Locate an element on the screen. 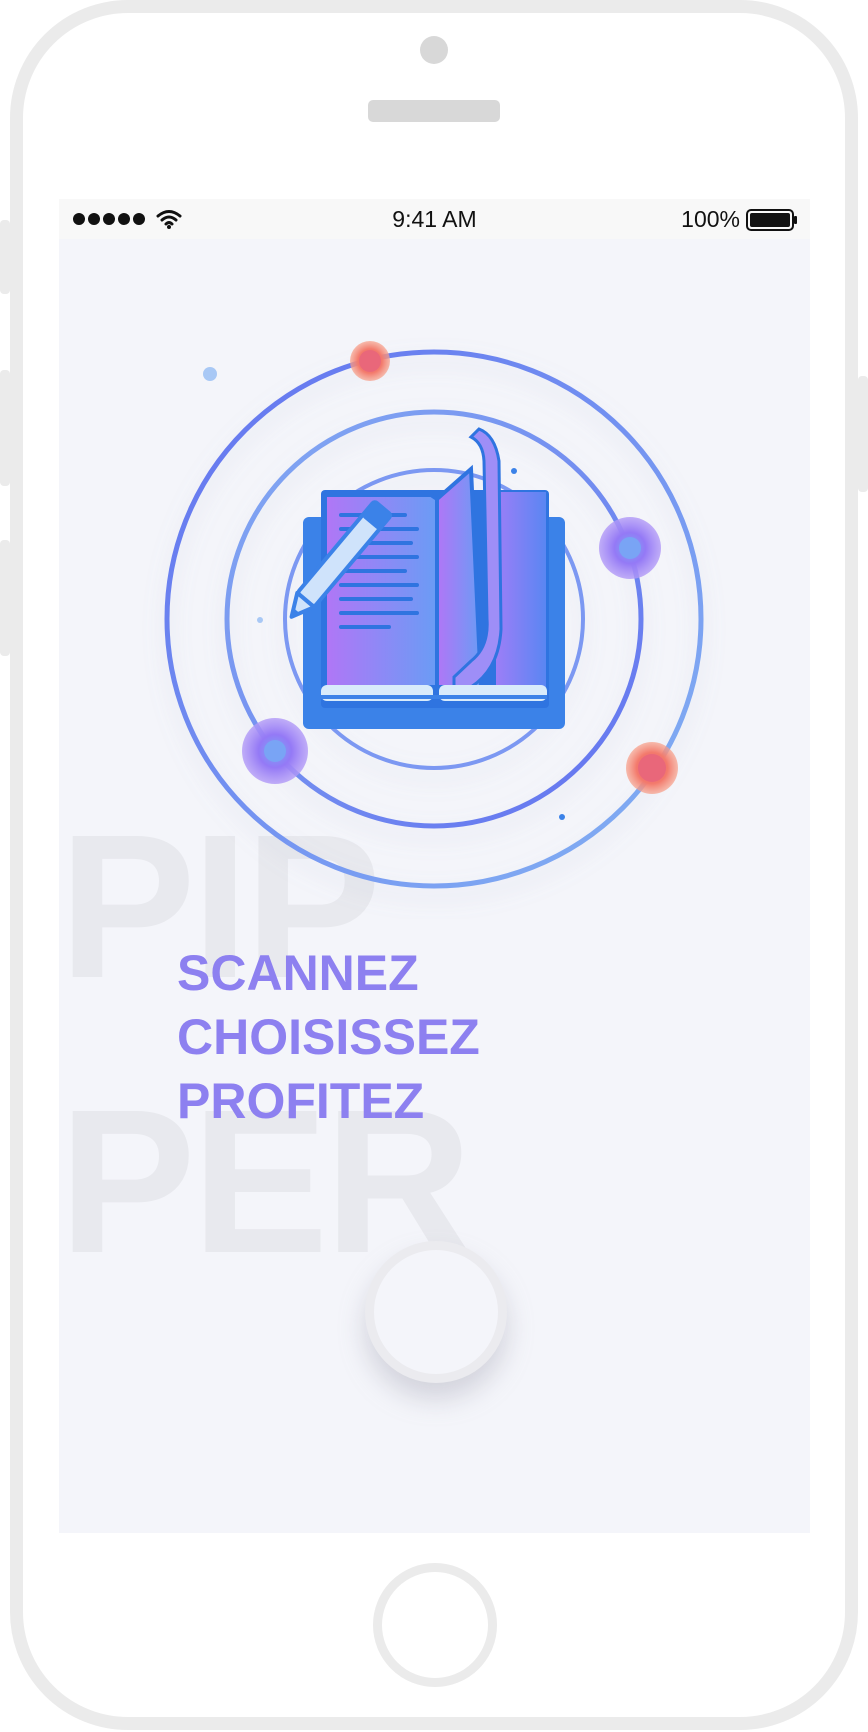  tagline-line-choose: CHOISISSEZ is located at coordinates (328, 1037).